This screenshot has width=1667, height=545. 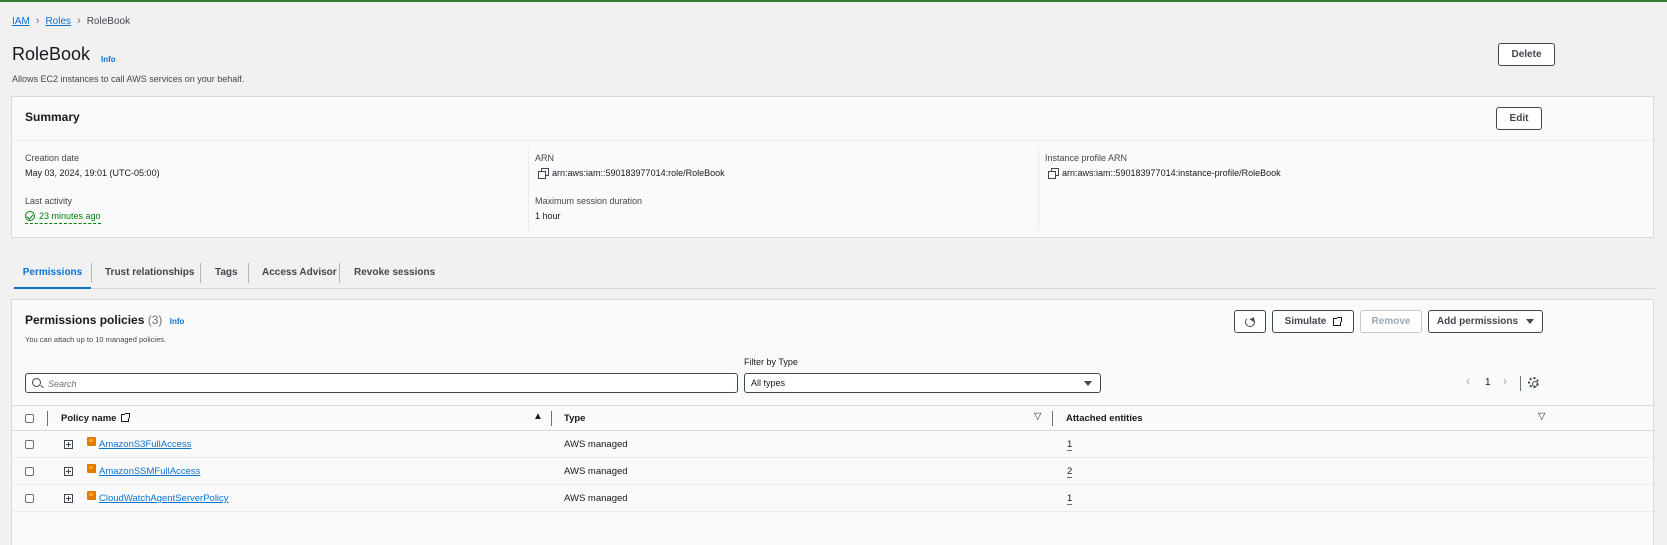 I want to click on breadcrumb-roles: Roles, so click(x=58, y=21).